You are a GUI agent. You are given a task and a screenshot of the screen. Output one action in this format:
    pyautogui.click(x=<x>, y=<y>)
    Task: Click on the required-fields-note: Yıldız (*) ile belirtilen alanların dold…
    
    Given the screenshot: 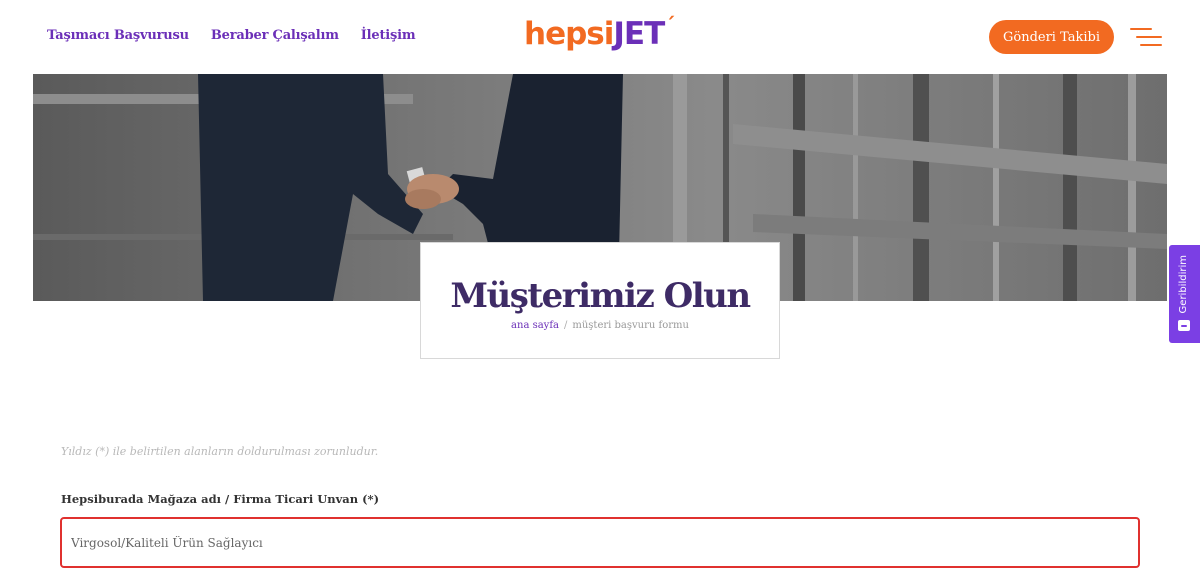 What is the action you would take?
    pyautogui.click(x=220, y=451)
    